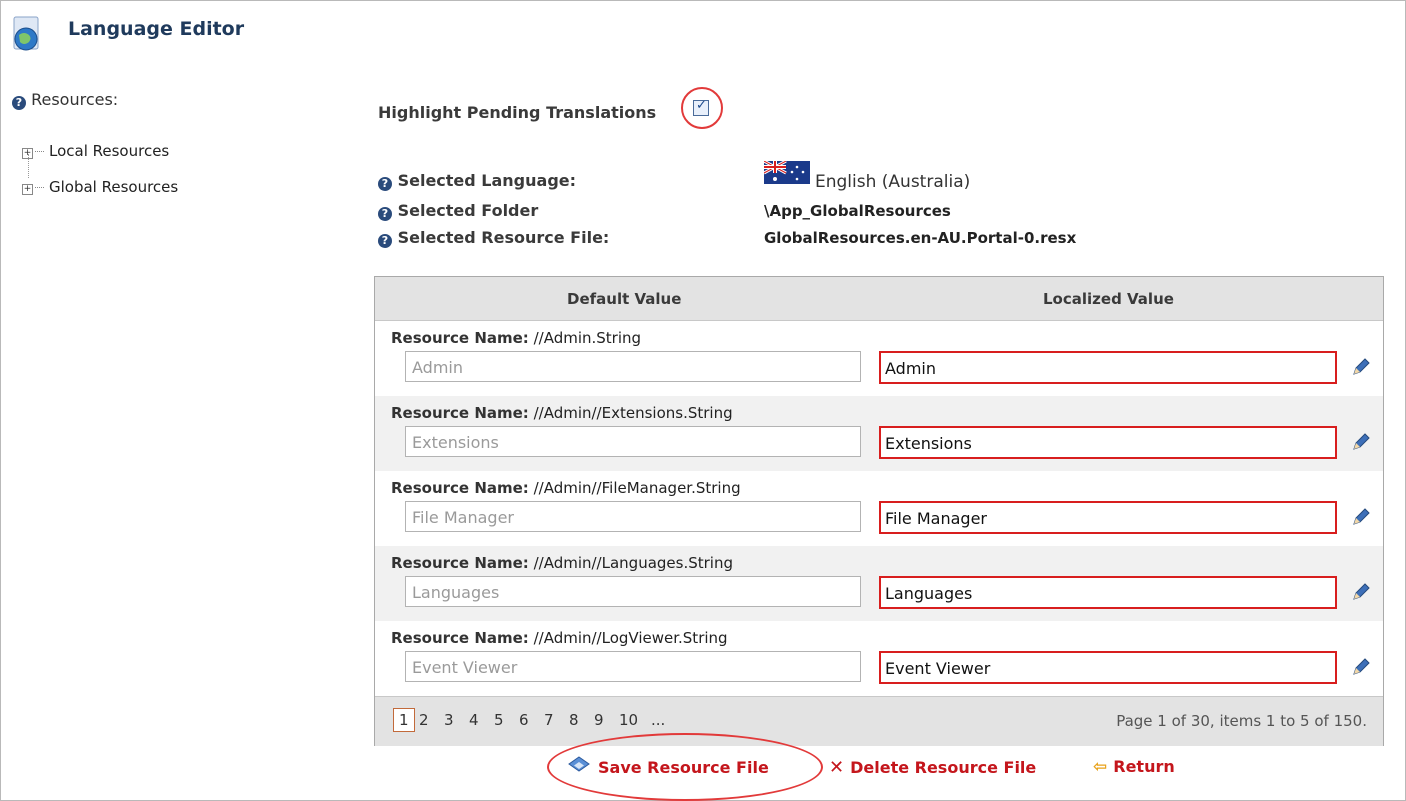  I want to click on delete-x-icon: ✕, so click(837, 767).